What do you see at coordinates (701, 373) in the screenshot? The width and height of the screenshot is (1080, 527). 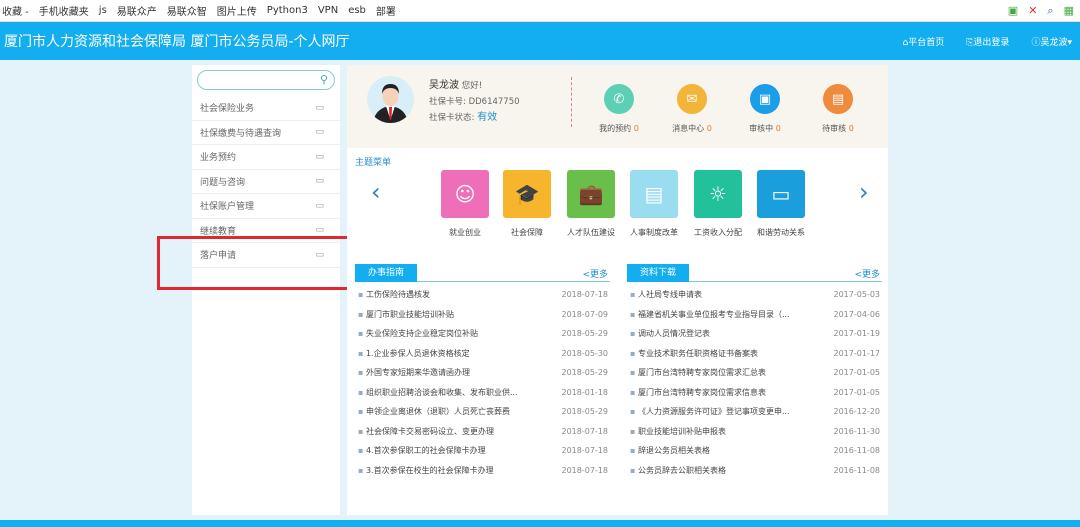 I see `item-title: 厦门市台湾特聘专家岗位需求汇总表` at bounding box center [701, 373].